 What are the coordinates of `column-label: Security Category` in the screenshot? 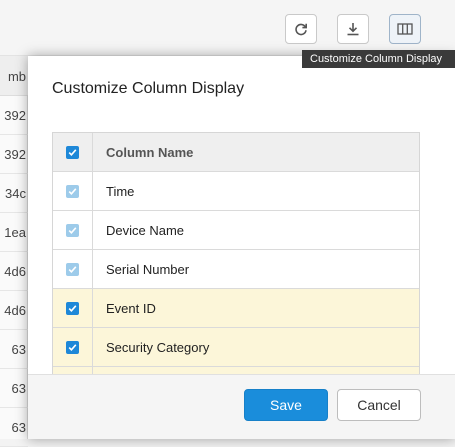 It's located at (158, 347).